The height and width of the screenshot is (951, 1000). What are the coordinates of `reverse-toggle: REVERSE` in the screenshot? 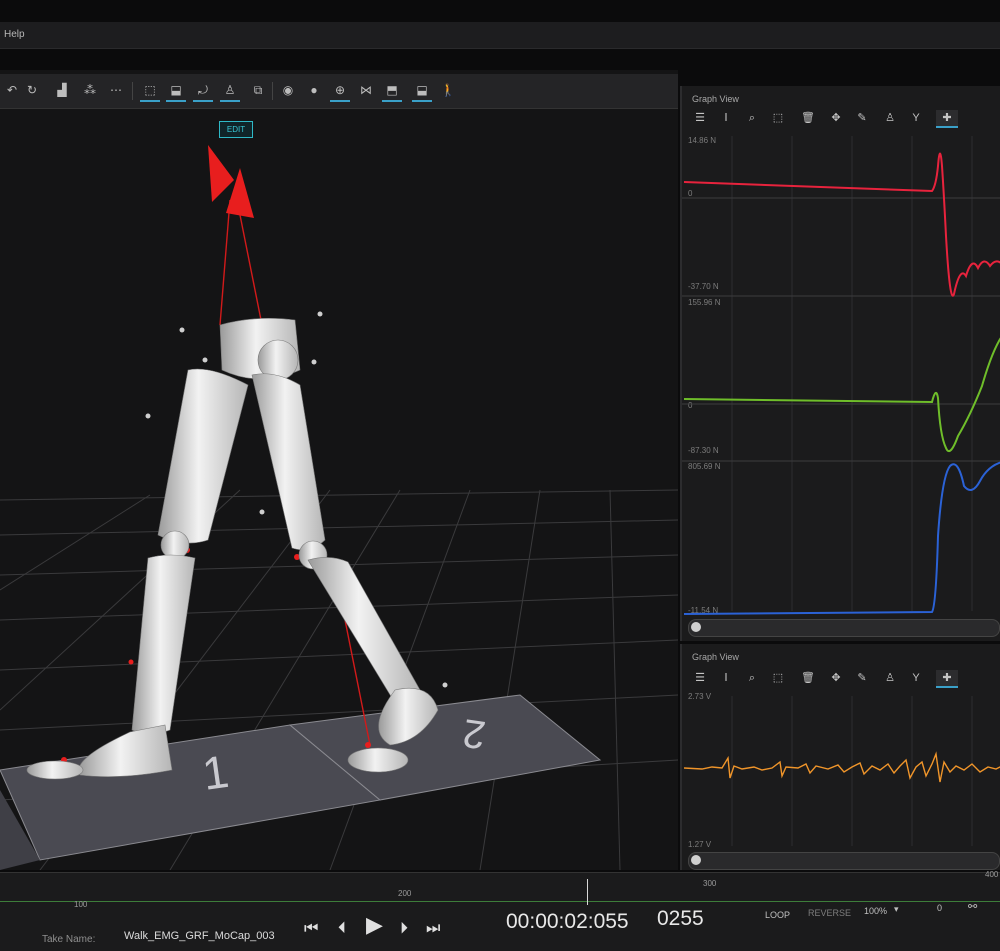 It's located at (829, 913).